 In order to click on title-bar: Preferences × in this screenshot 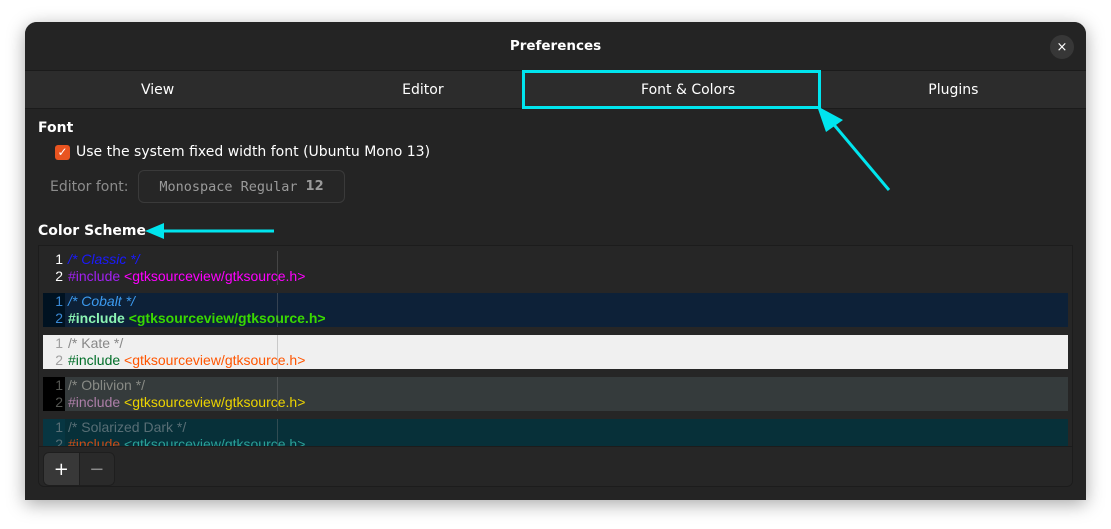, I will do `click(555, 46)`.